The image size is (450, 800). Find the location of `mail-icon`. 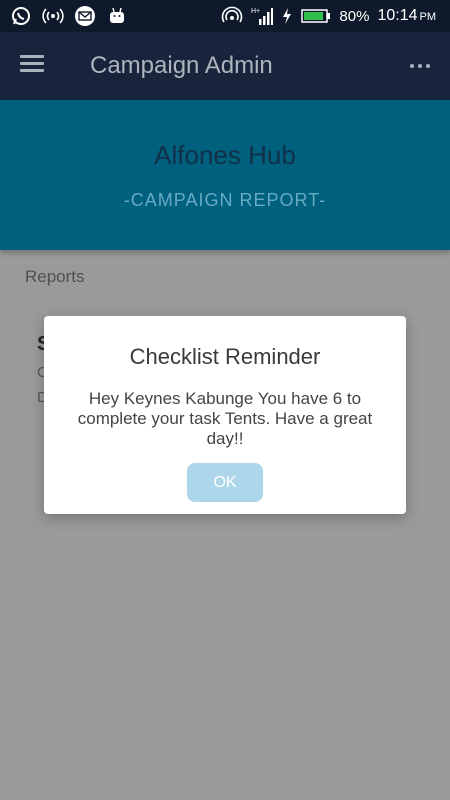

mail-icon is located at coordinates (85, 16).